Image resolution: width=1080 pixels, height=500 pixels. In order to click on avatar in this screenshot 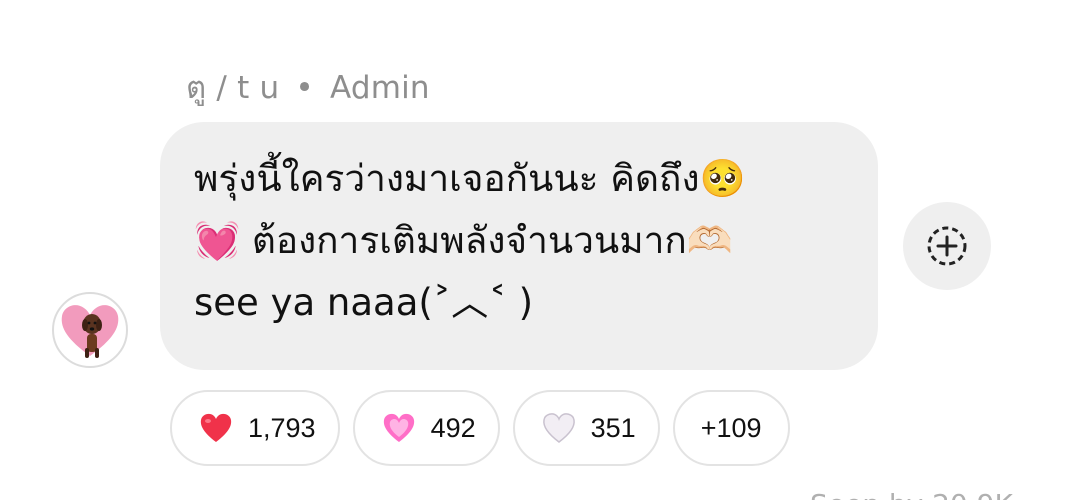, I will do `click(90, 330)`.